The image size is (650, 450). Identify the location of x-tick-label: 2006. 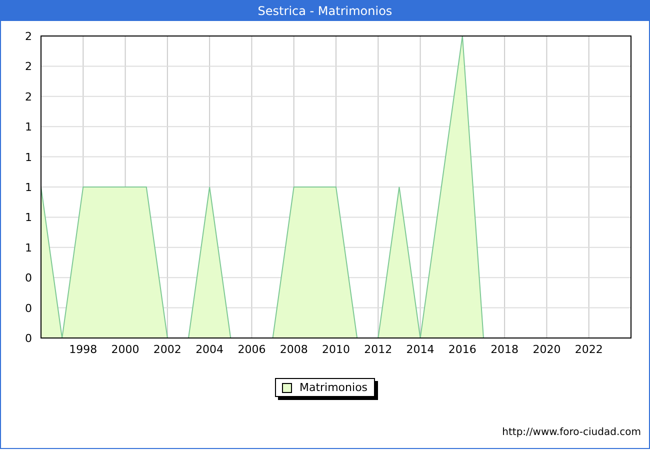
(252, 349).